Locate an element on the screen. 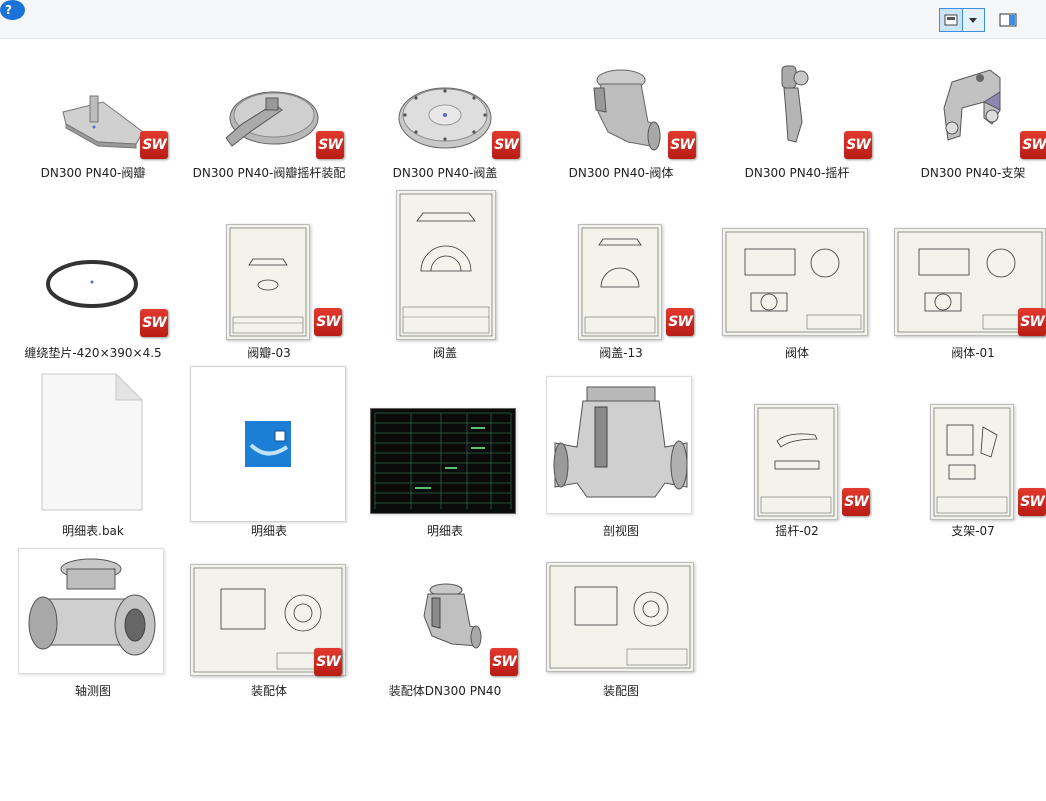 Image resolution: width=1046 pixels, height=801 pixels. explorer-toolbar: ? is located at coordinates (523, 19).